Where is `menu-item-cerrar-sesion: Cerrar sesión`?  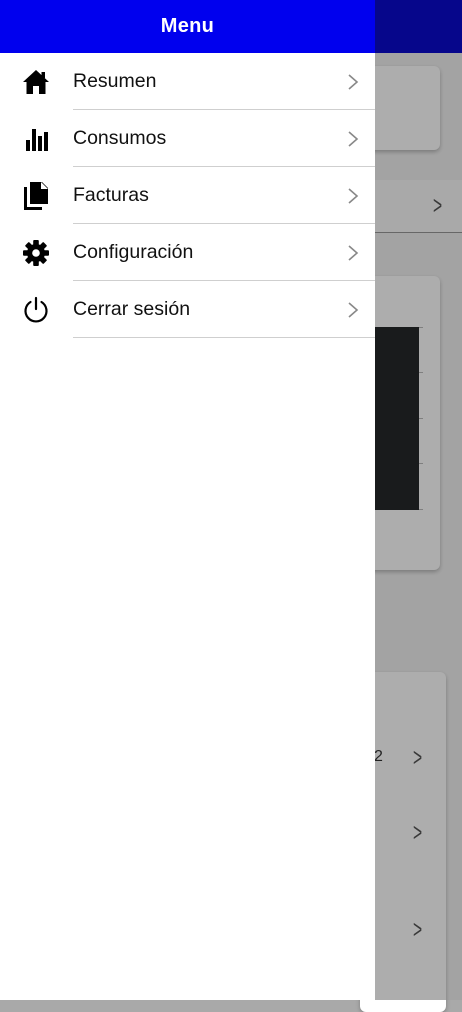 menu-item-cerrar-sesion: Cerrar sesión is located at coordinates (187, 309).